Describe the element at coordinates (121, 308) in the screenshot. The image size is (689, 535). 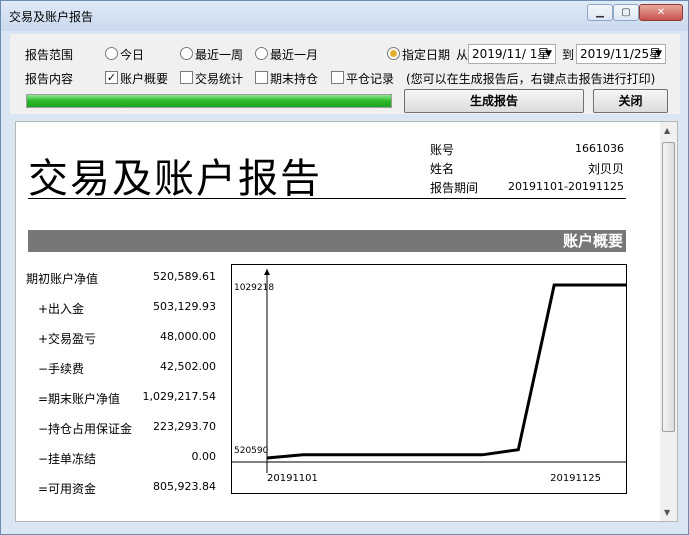
I see `summary-row: +出入金 503,129.93` at that location.